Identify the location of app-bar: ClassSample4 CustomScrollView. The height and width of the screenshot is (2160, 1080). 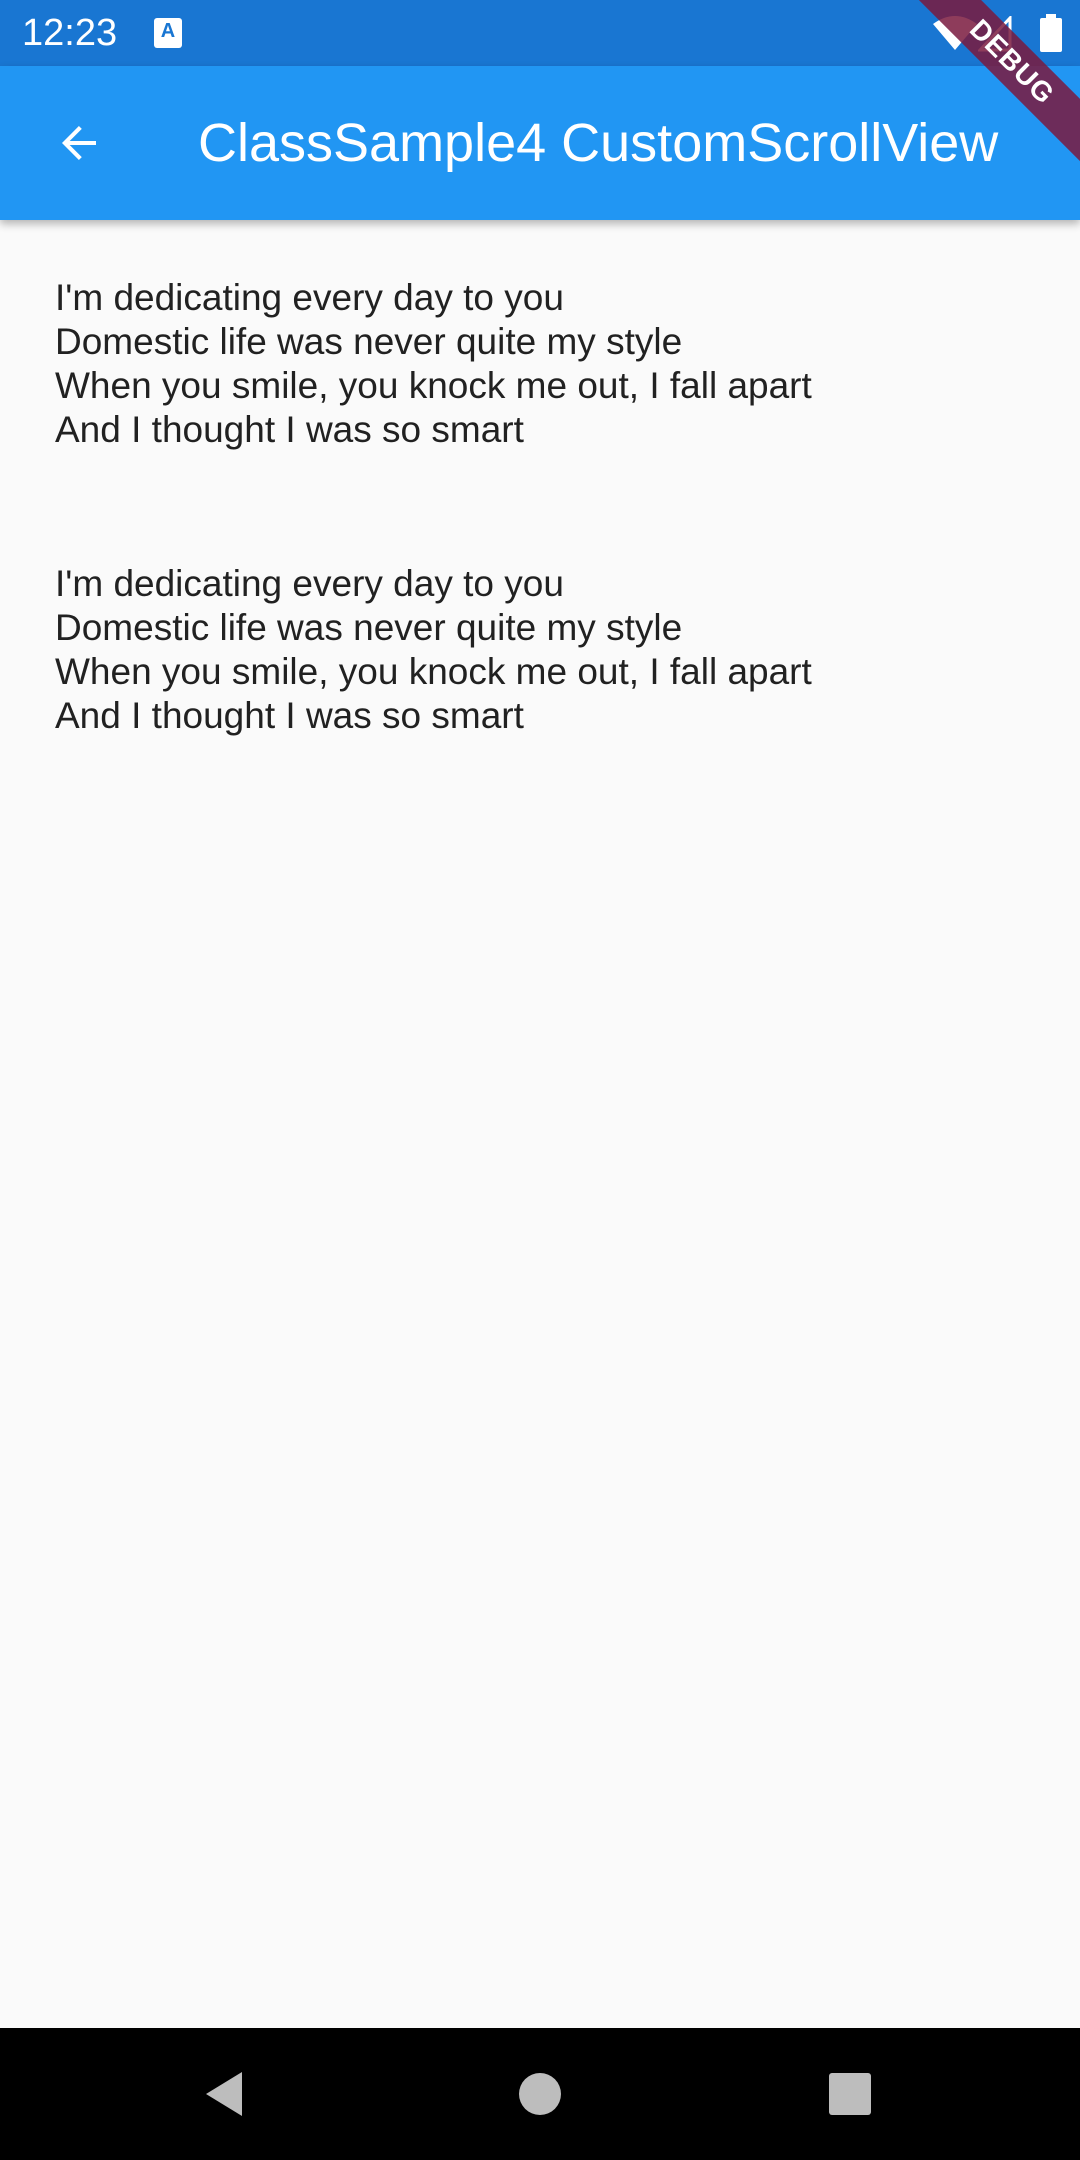
(540, 143).